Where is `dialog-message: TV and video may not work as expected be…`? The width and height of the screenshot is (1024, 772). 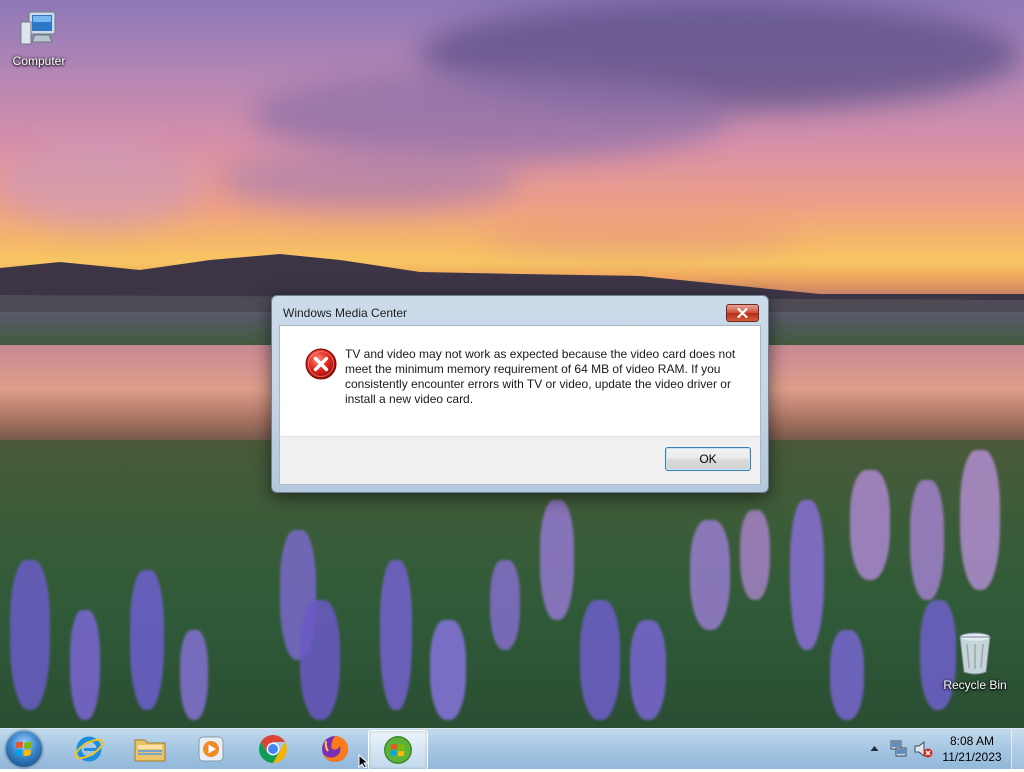 dialog-message: TV and video may not work as expected be… is located at coordinates (540, 376).